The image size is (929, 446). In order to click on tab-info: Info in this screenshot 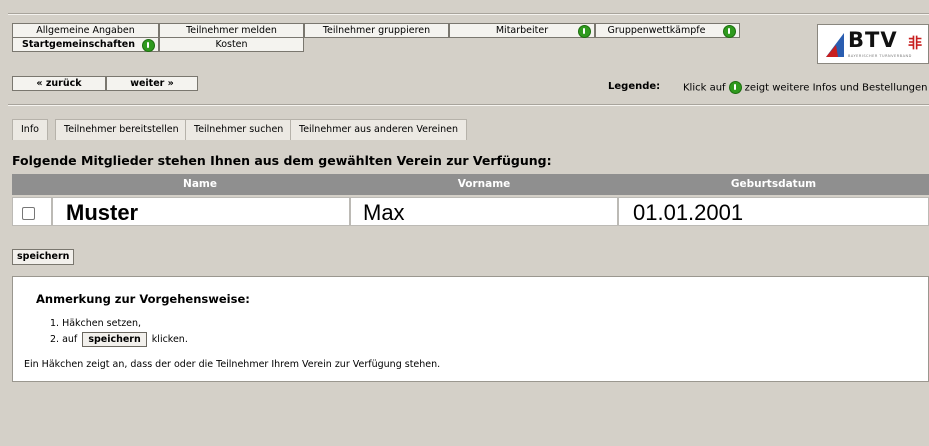, I will do `click(30, 129)`.